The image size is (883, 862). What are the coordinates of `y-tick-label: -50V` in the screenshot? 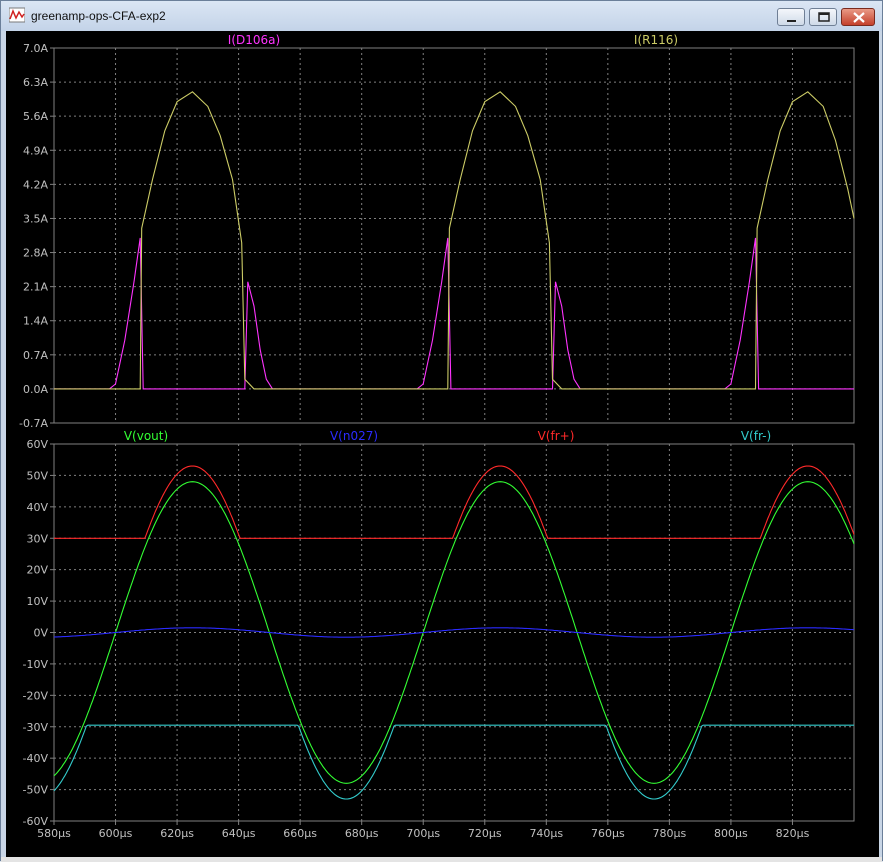 It's located at (36, 790).